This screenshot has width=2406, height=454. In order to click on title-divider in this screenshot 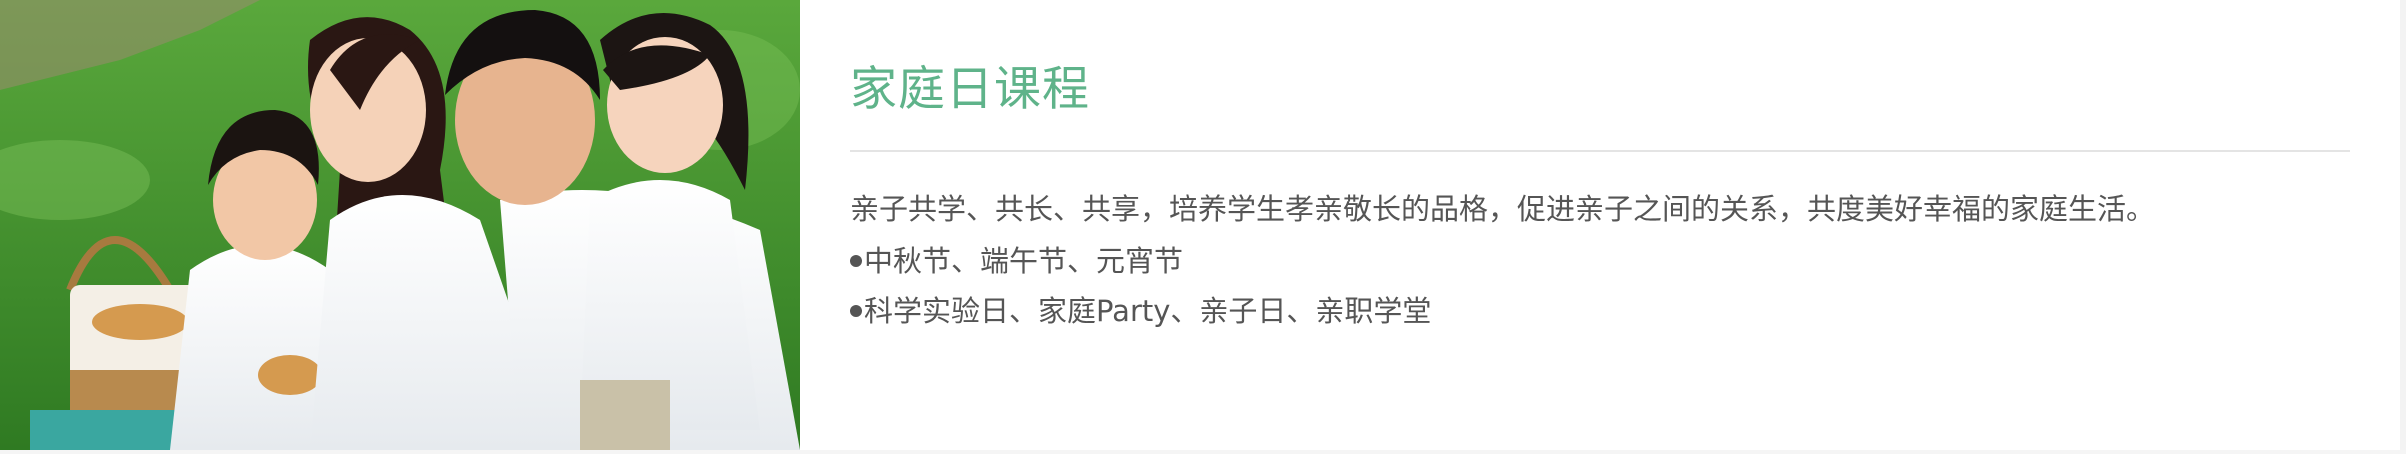, I will do `click(1600, 151)`.